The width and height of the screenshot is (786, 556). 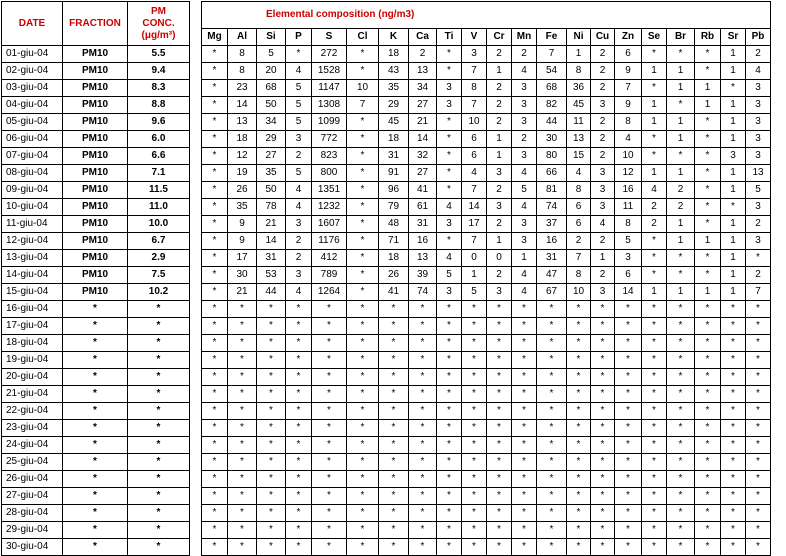 I want to click on element-value-cell: 1147, so click(x=329, y=88).